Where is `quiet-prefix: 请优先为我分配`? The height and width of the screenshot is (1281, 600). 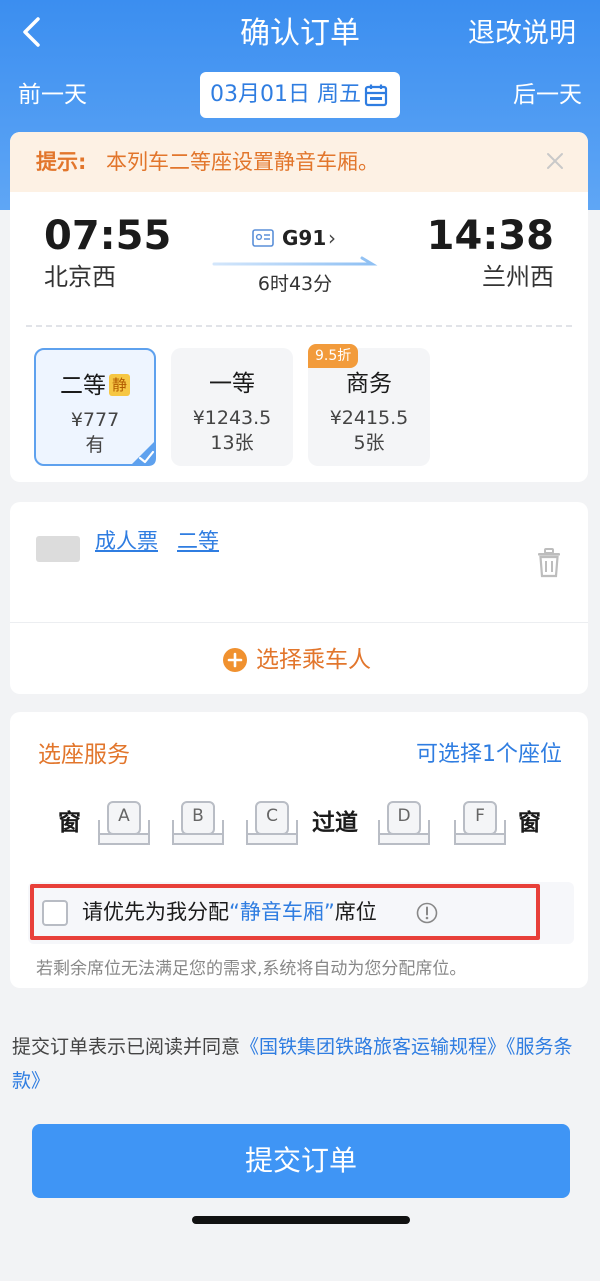
quiet-prefix: 请优先为我分配 is located at coordinates (155, 912).